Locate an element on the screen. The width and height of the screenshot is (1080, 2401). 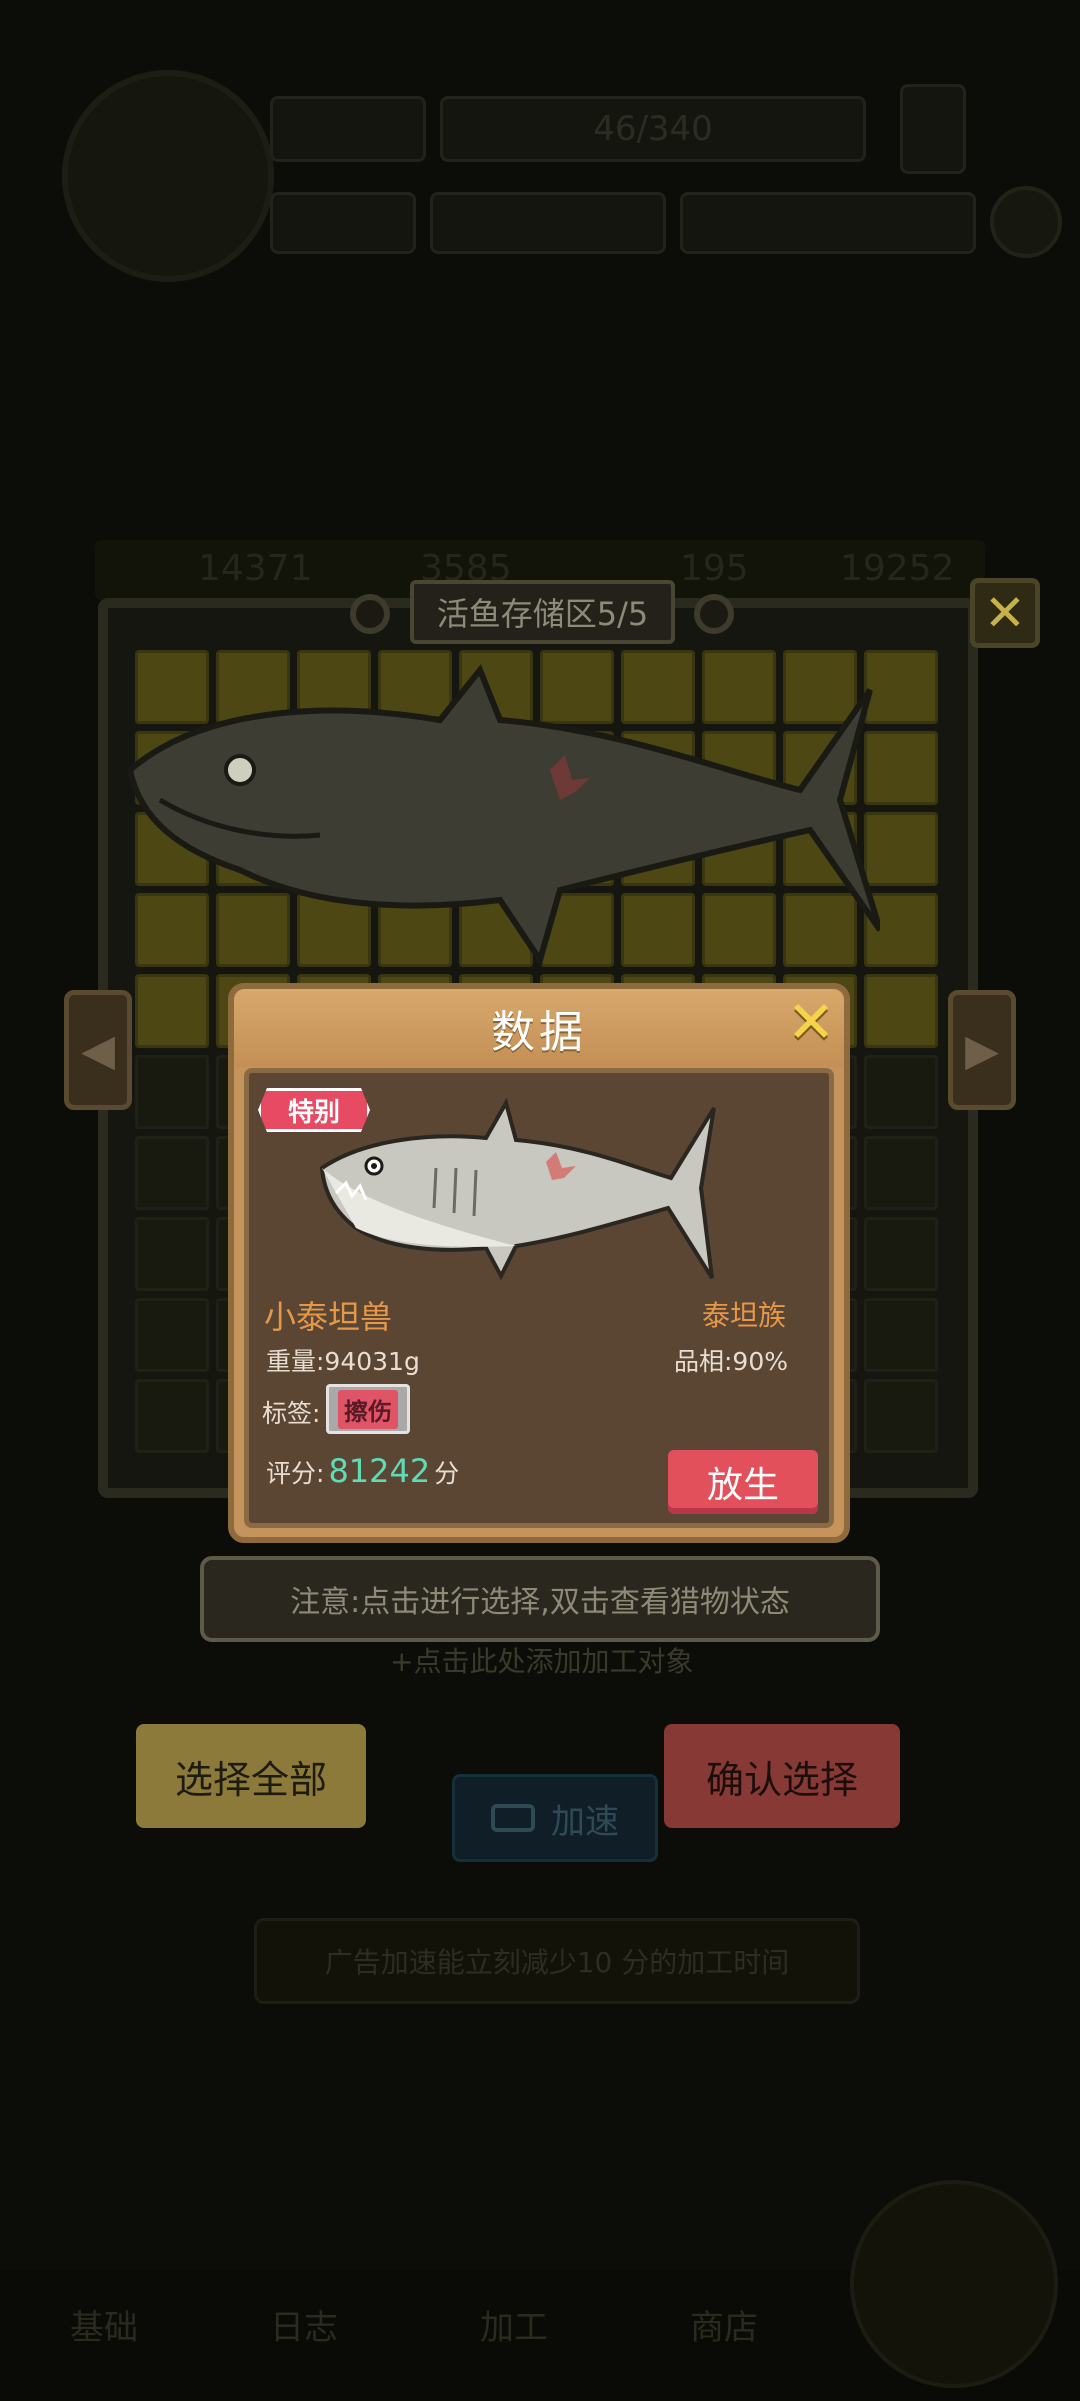
ad-hint: 广告加速能立刻减少10 分的加工时间 is located at coordinates (557, 1961).